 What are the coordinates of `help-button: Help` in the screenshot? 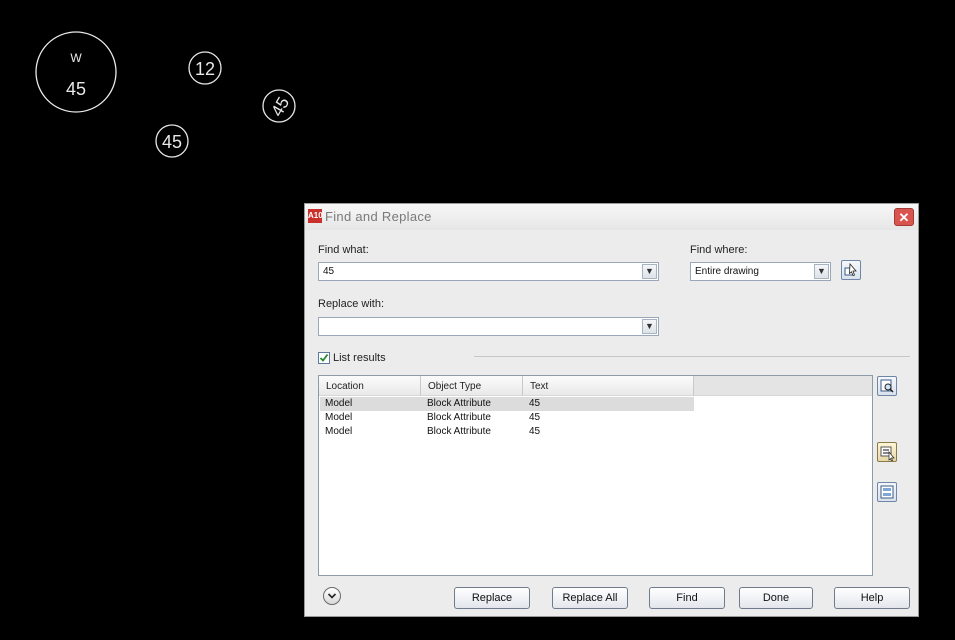 It's located at (872, 598).